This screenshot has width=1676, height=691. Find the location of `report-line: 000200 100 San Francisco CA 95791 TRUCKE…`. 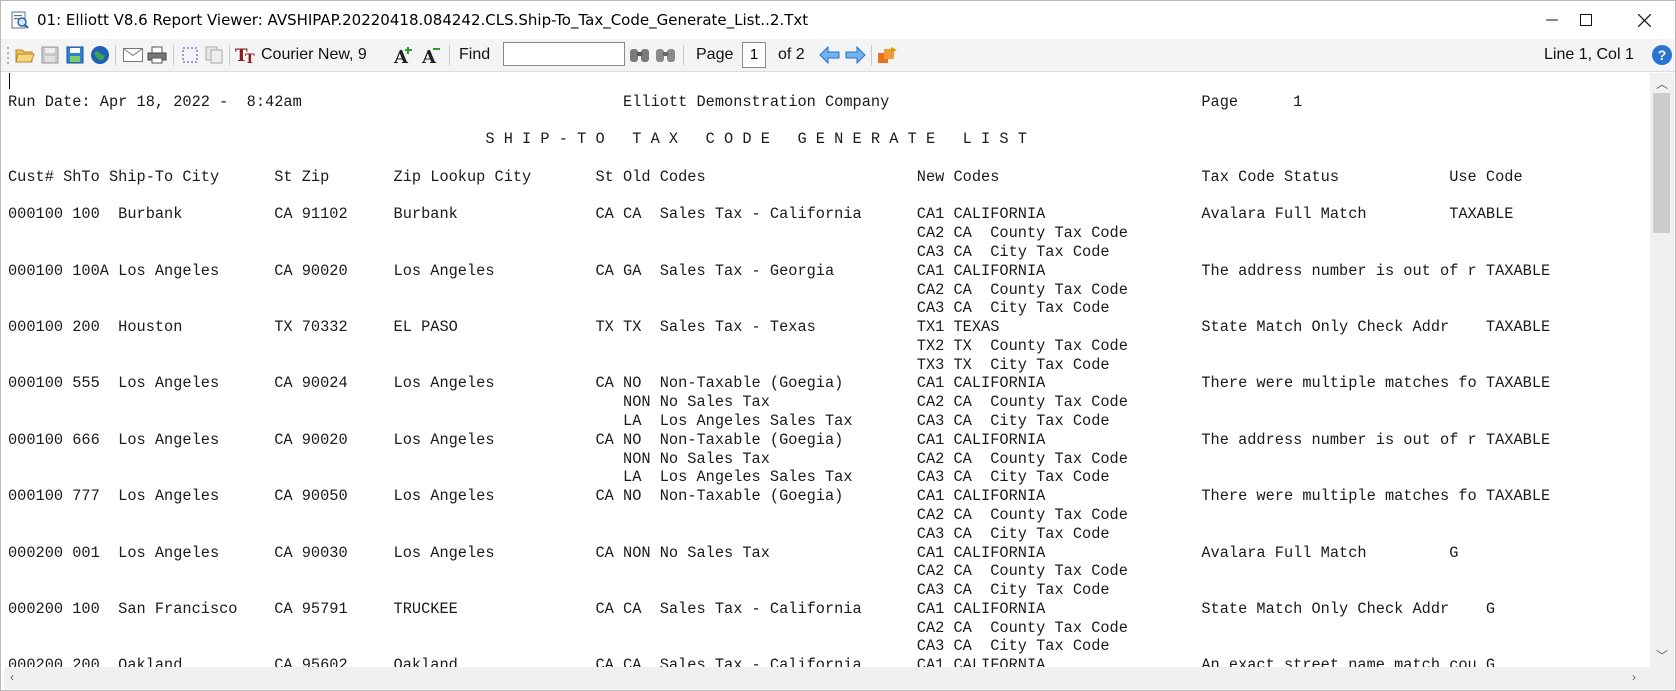

report-line: 000200 100 San Francisco CA 95791 TRUCKE… is located at coordinates (752, 608).